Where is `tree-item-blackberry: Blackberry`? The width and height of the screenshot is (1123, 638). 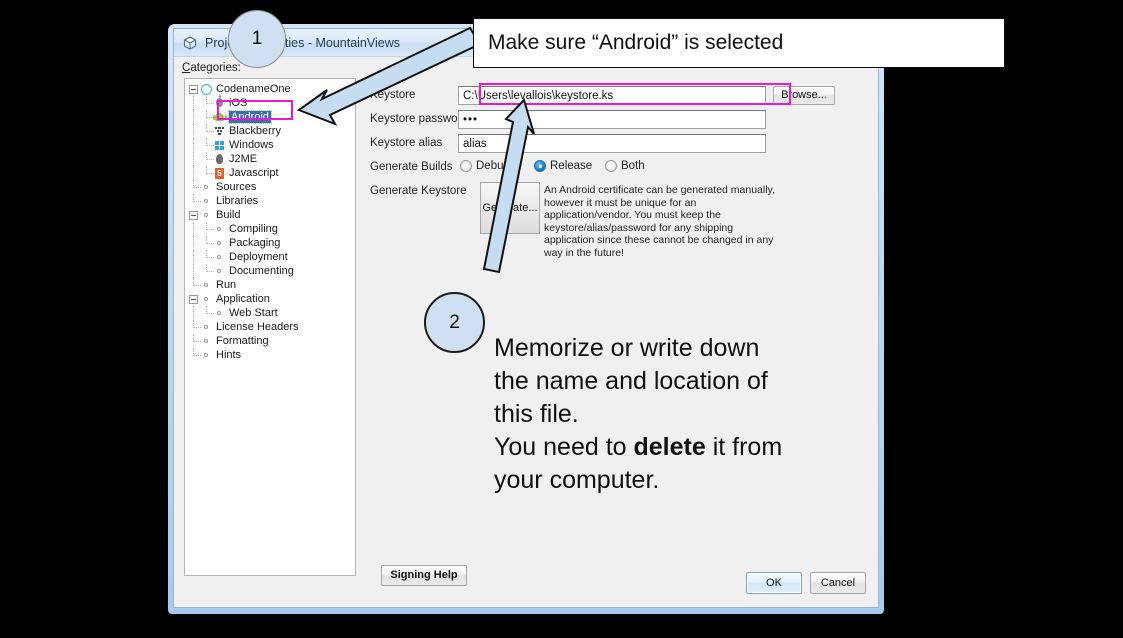
tree-item-blackberry: Blackberry is located at coordinates (270, 131).